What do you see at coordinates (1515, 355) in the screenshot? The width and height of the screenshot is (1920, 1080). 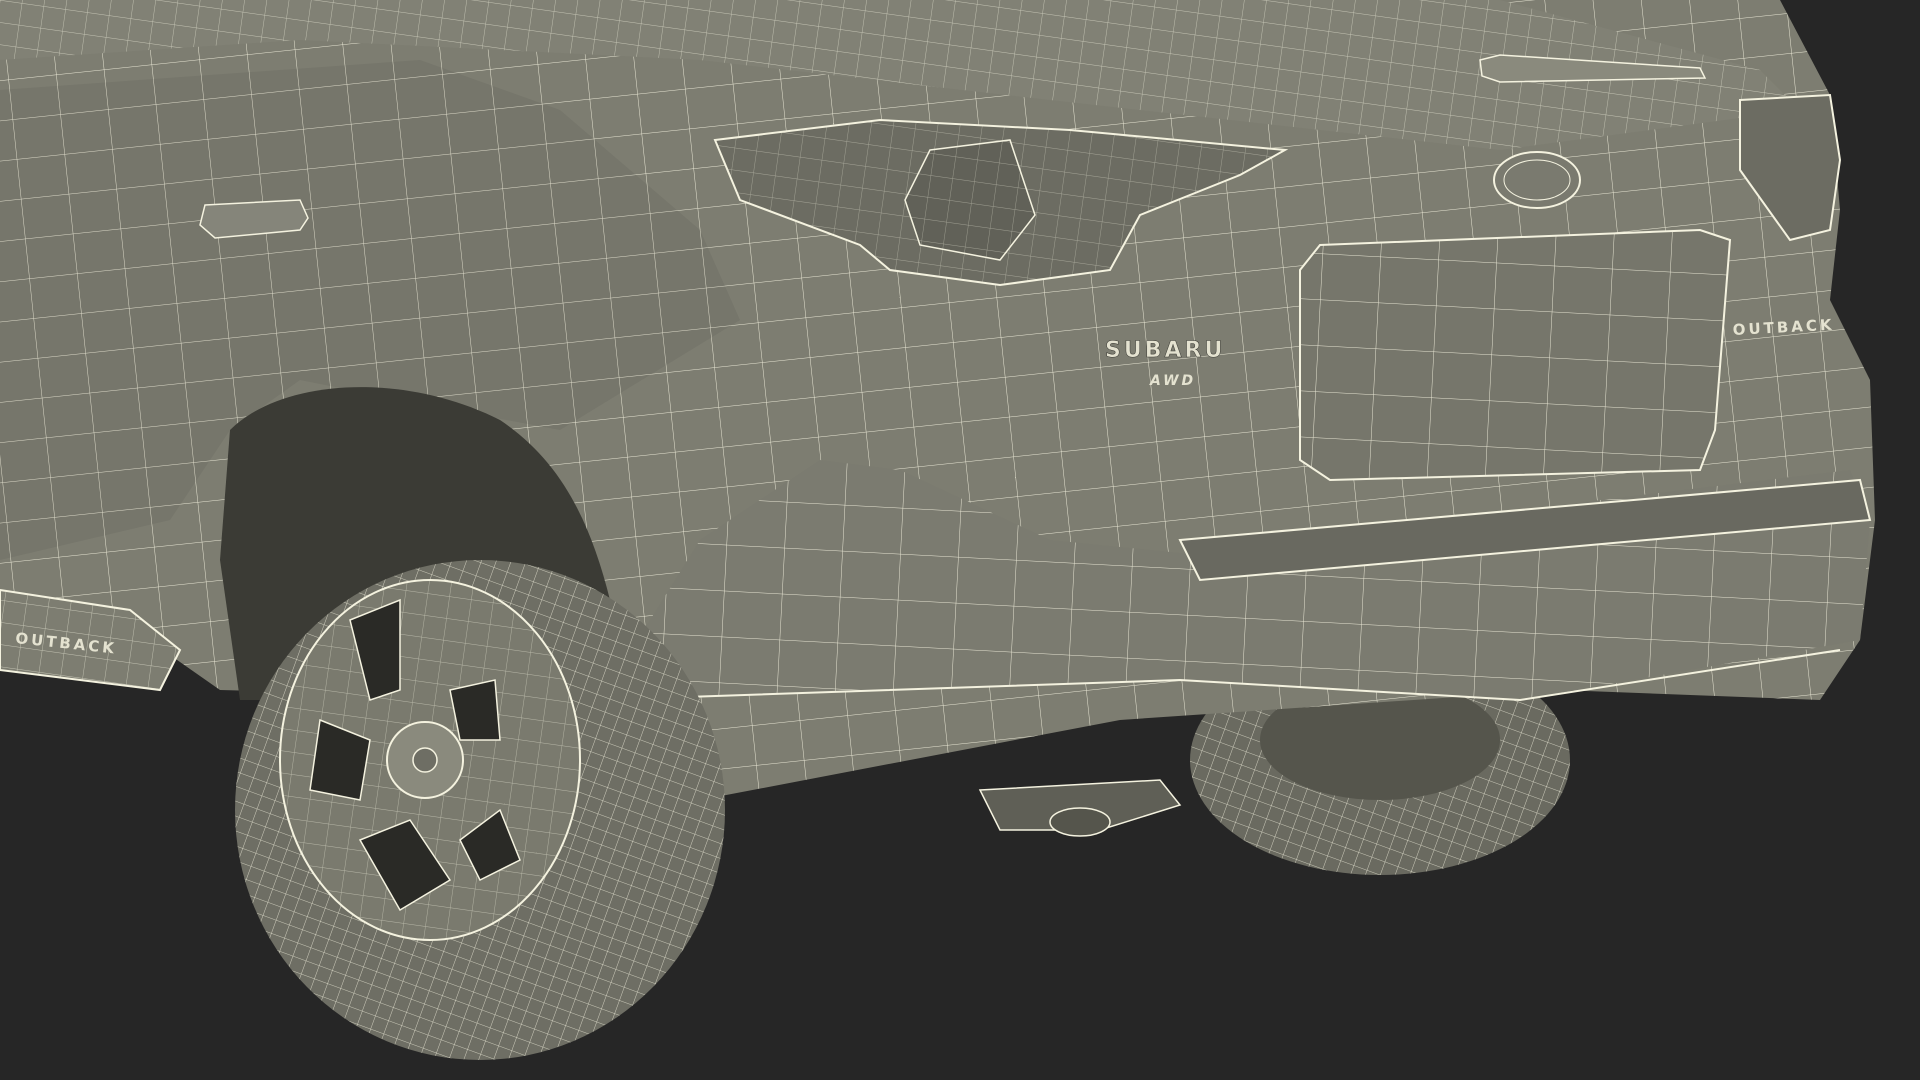 I see `license-plate-recess` at bounding box center [1515, 355].